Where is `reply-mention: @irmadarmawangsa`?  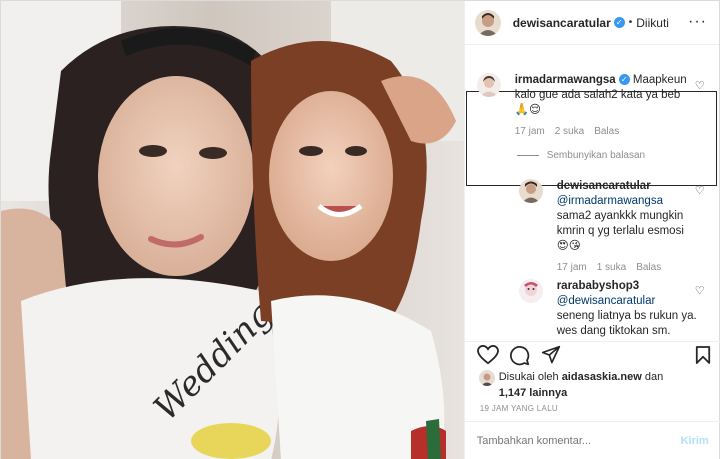 reply-mention: @irmadarmawangsa is located at coordinates (610, 201).